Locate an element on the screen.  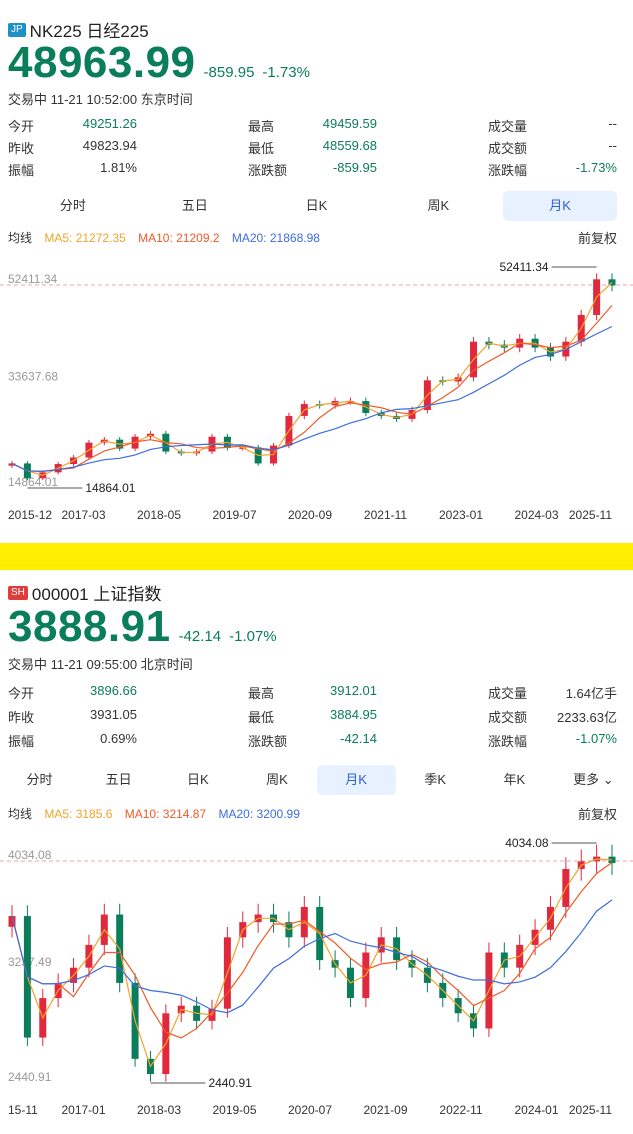
stats-row: 振幅 0.69% 涨跌额 -42.14 涨跌幅 -1.07% is located at coordinates (316, 741).